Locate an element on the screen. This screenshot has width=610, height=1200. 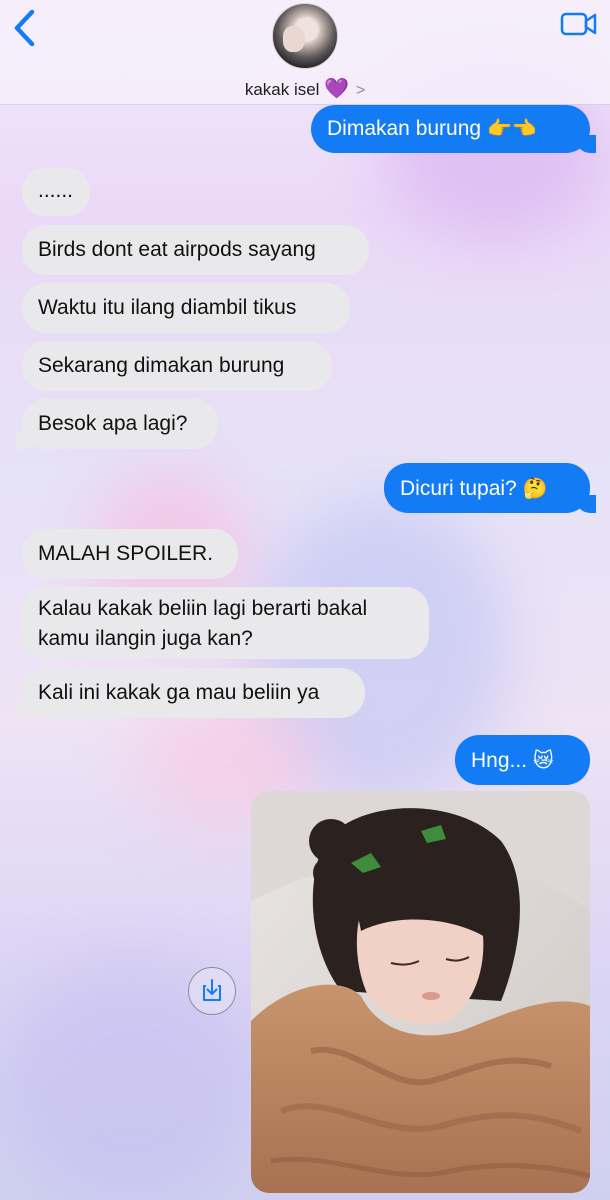
received-message: Besok apa lagi? is located at coordinates (117, 424).